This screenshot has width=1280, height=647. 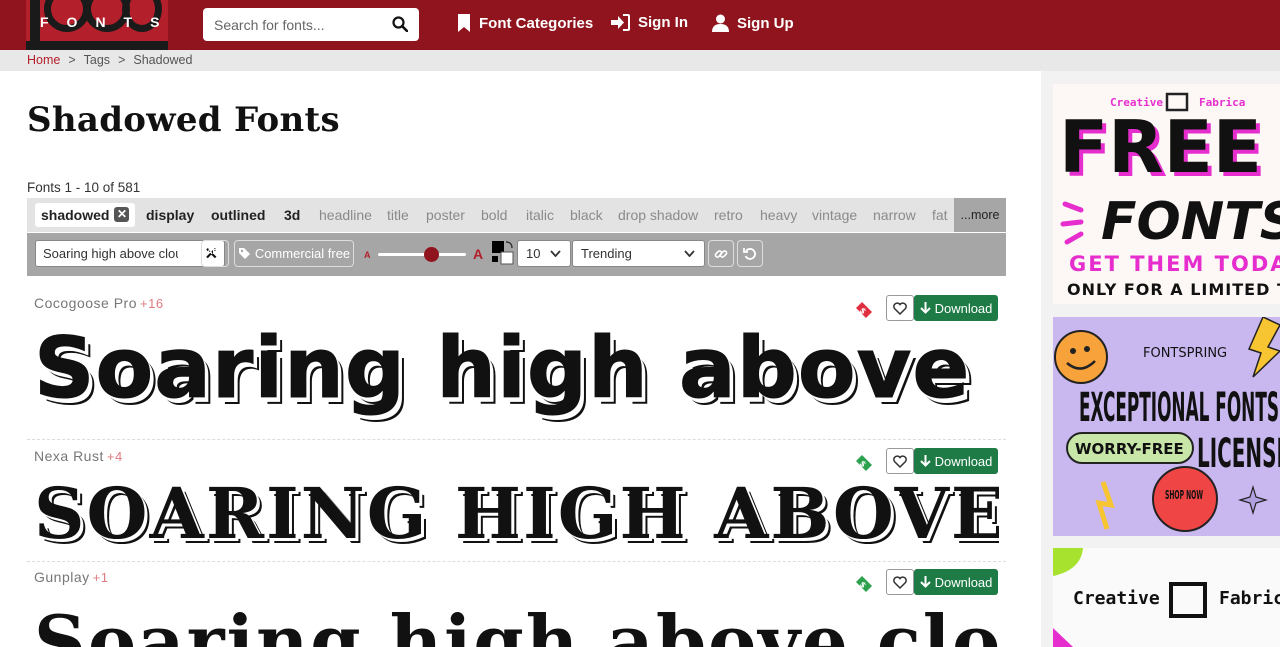 I want to click on tag-poster: poster, so click(x=445, y=215).